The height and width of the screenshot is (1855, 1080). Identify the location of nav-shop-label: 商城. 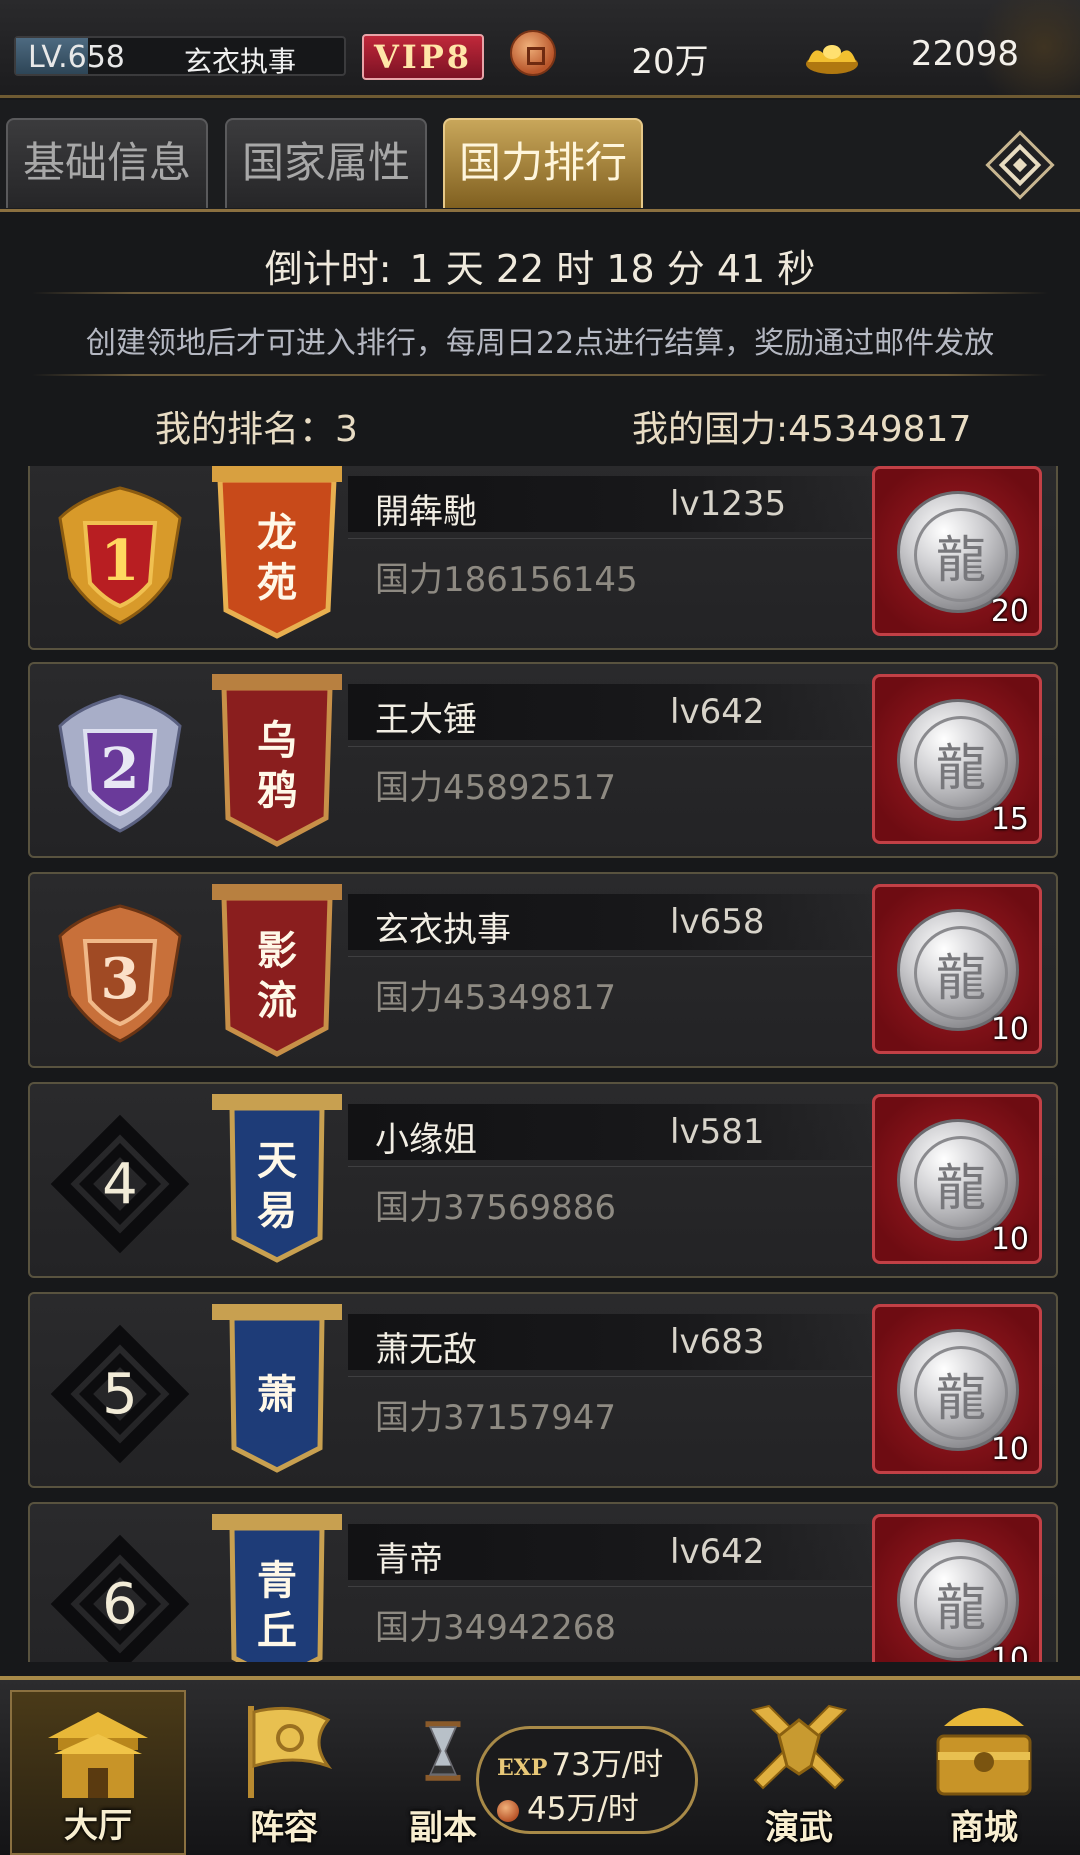
(984, 1828).